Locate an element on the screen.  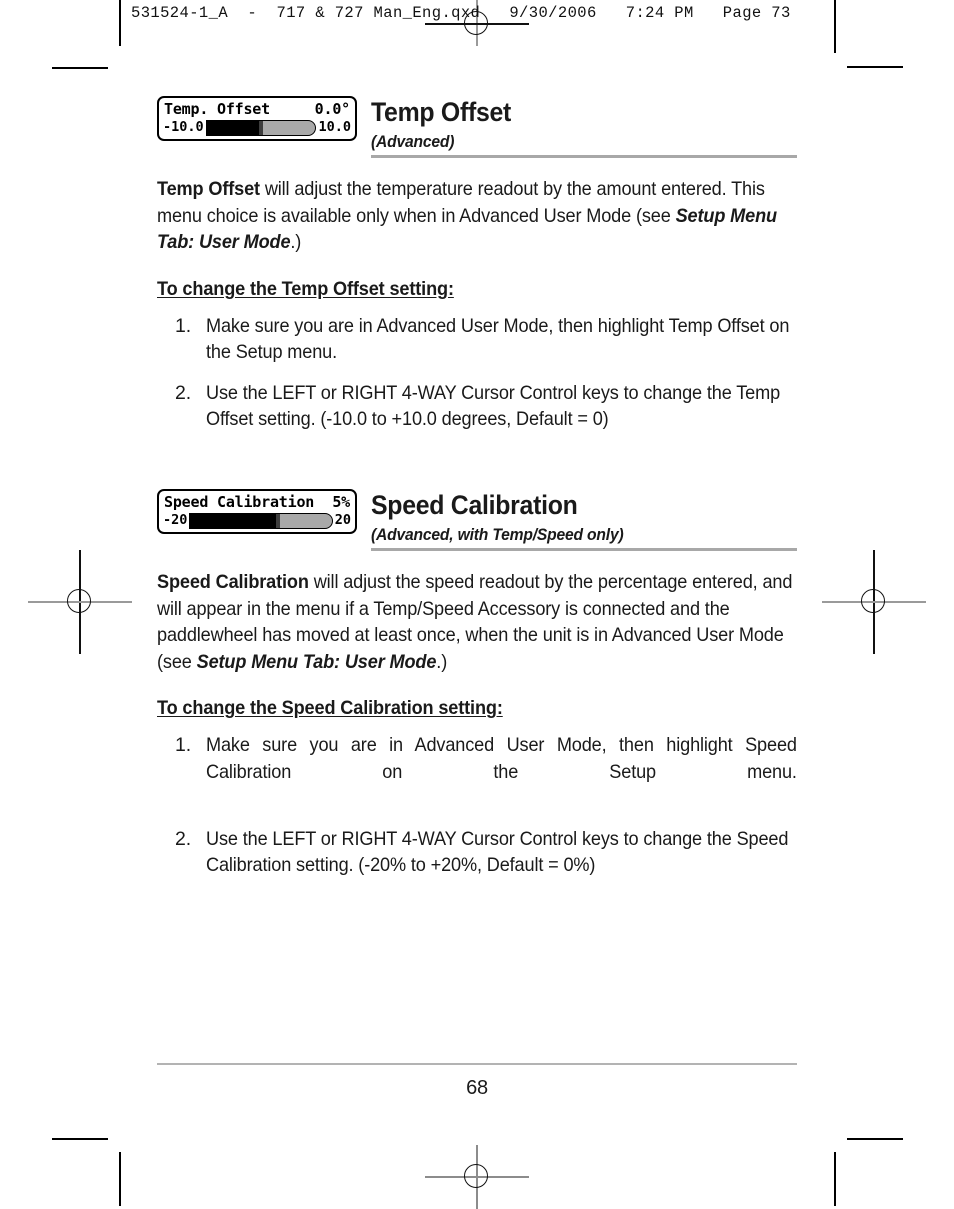
registration-mark-bottom is located at coordinates (477, 1177).